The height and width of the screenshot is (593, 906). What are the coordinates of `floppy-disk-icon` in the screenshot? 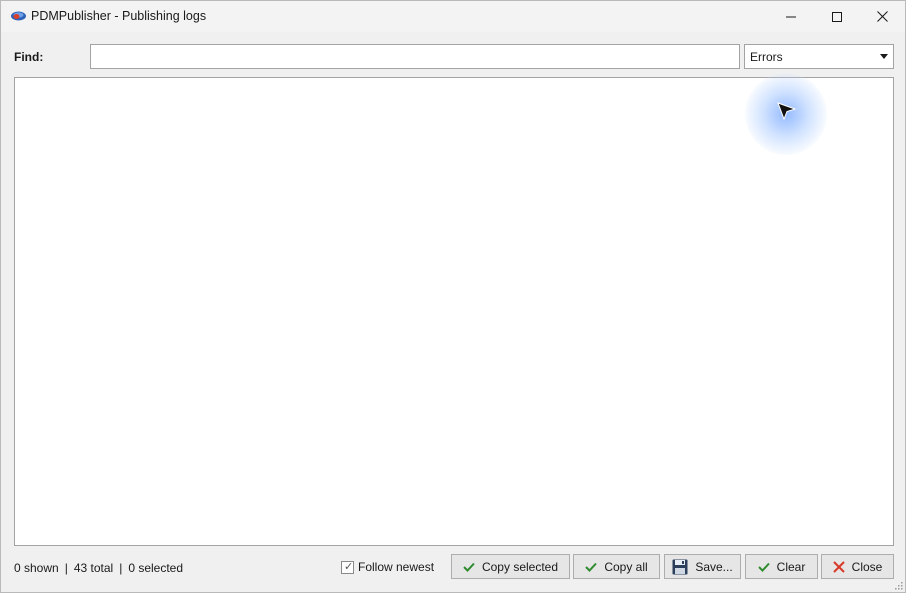 It's located at (680, 567).